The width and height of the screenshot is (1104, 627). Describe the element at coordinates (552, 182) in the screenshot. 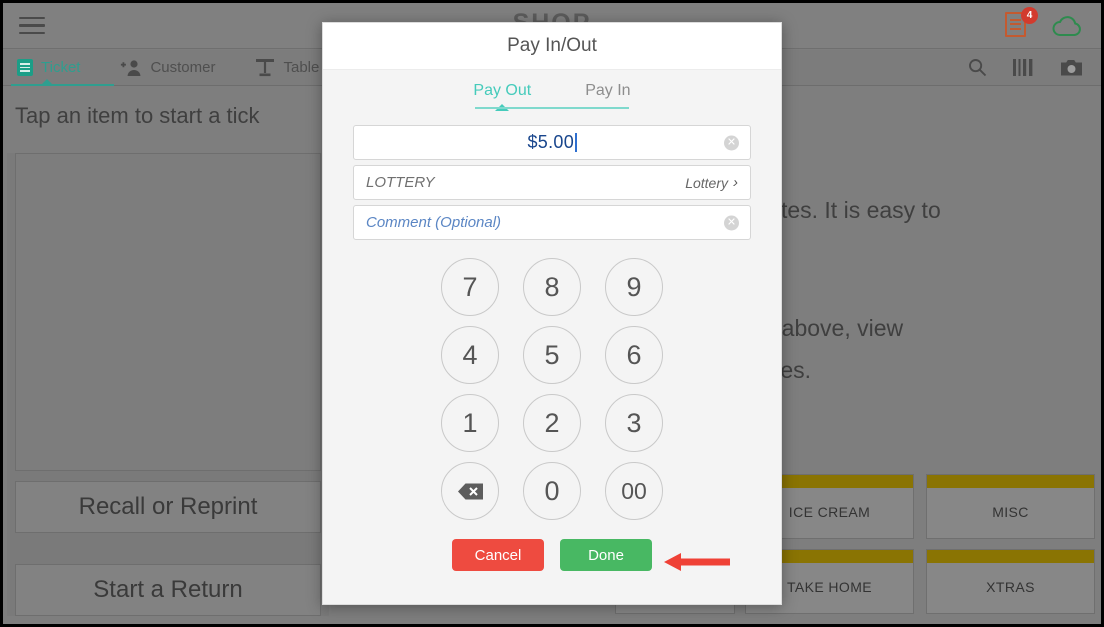

I see `account-field: LOTTERY Lottery ›` at that location.